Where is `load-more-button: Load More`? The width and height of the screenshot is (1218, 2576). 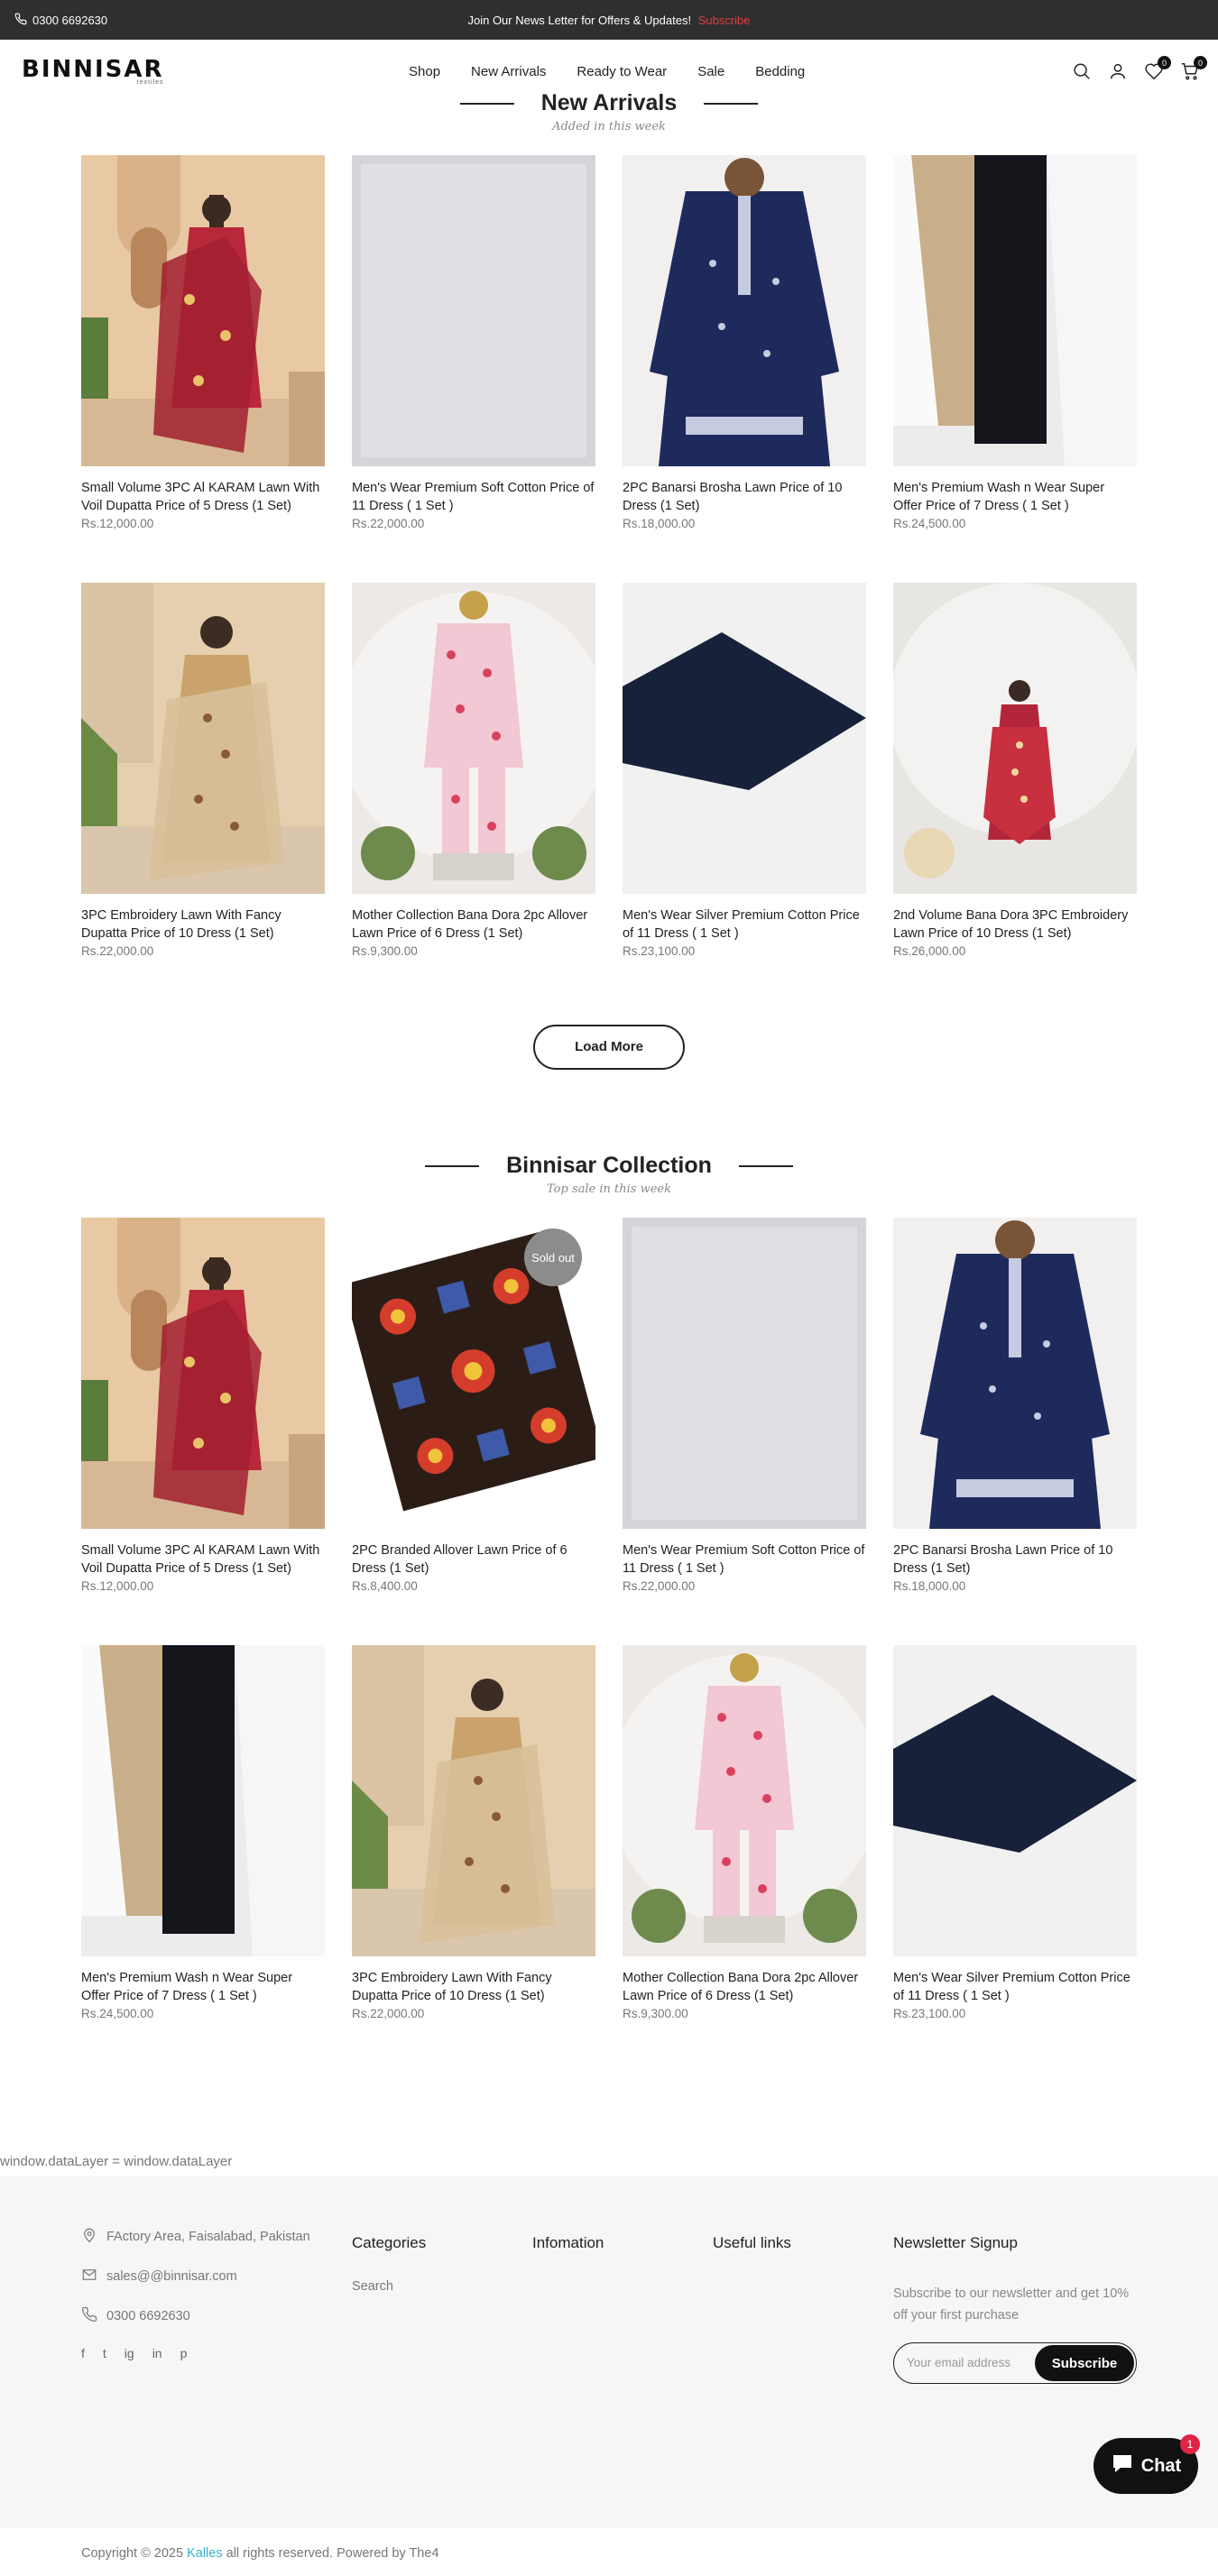 load-more-button: Load More is located at coordinates (609, 1047).